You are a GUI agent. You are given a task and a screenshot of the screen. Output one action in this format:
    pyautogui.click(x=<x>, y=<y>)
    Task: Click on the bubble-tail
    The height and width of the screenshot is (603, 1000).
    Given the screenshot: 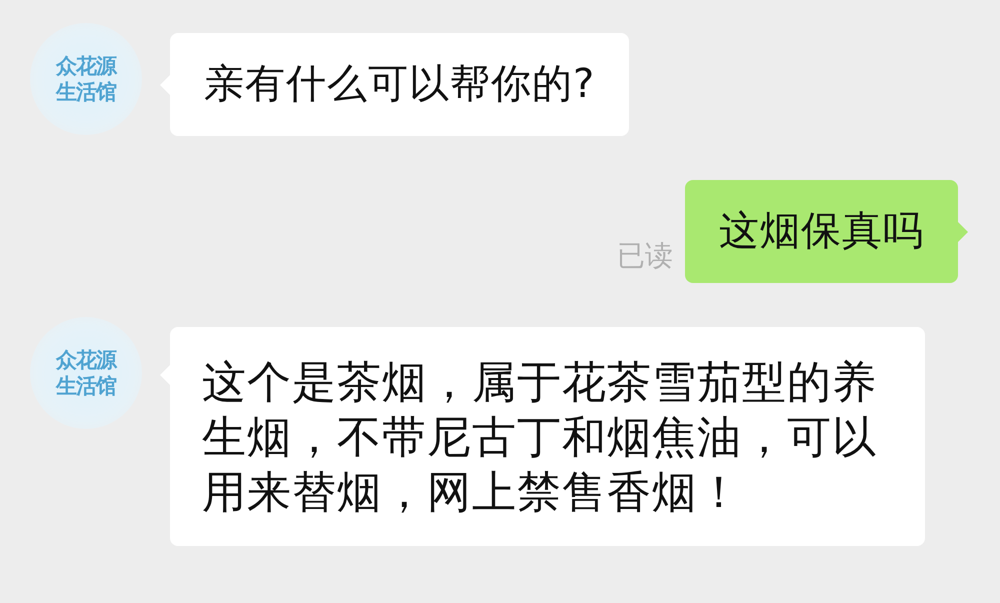 What is the action you would take?
    pyautogui.click(x=963, y=232)
    